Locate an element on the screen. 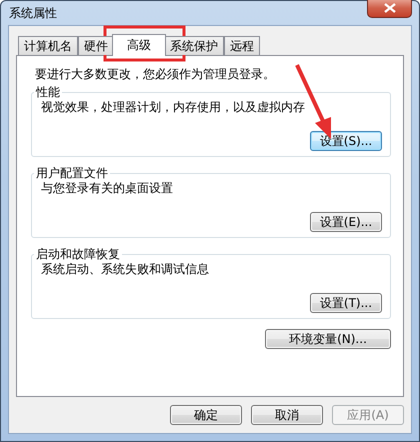 Image resolution: width=420 pixels, height=442 pixels. window-title: 系统属性 is located at coordinates (32, 13).